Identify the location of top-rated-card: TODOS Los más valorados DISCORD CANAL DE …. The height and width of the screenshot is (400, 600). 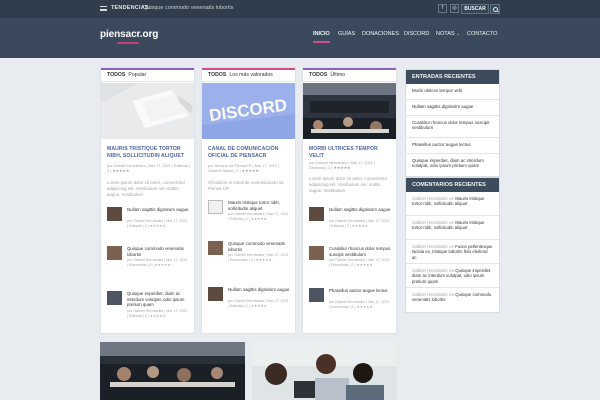
(248, 200).